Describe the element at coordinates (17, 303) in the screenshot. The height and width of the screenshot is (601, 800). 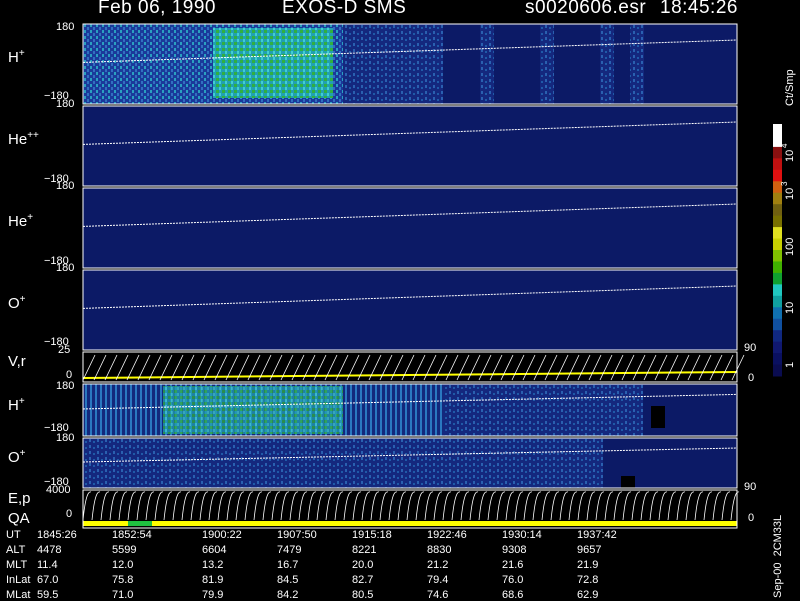
I see `panel-label-o-plus: O+` at that location.